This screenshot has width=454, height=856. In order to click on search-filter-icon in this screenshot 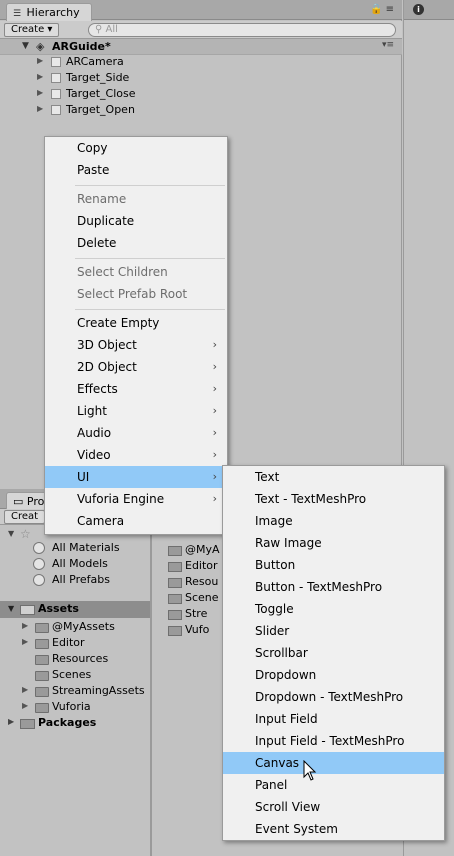, I will do `click(39, 548)`.